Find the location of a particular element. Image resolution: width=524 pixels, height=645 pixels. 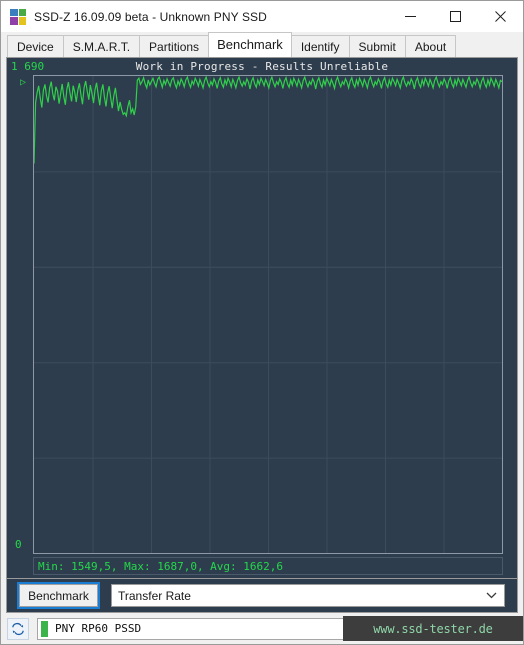

title-bar: SSD-Z 16.09.09 beta - Unknown PNY SSD is located at coordinates (262, 16).